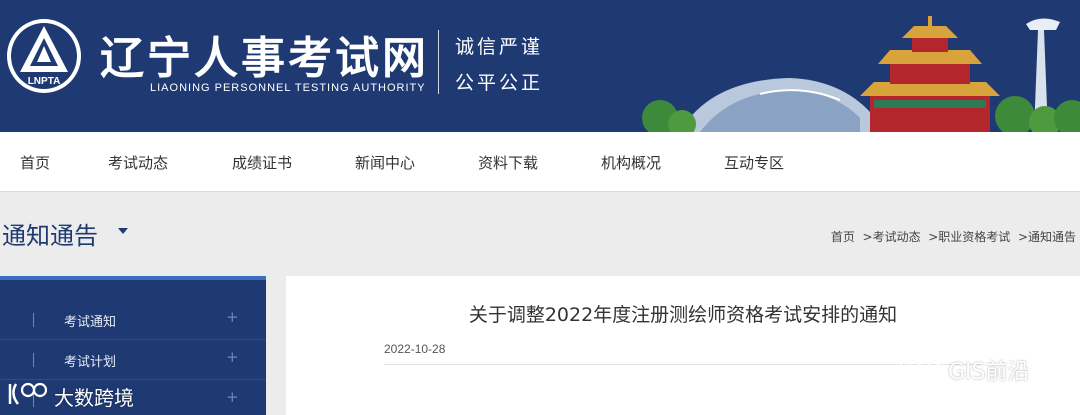  Describe the element at coordinates (415, 349) in the screenshot. I see `article-date: 2022-10-28` at that location.